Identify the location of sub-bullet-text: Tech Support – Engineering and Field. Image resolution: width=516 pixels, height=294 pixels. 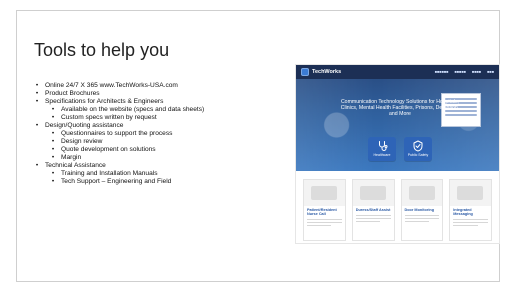
(116, 181).